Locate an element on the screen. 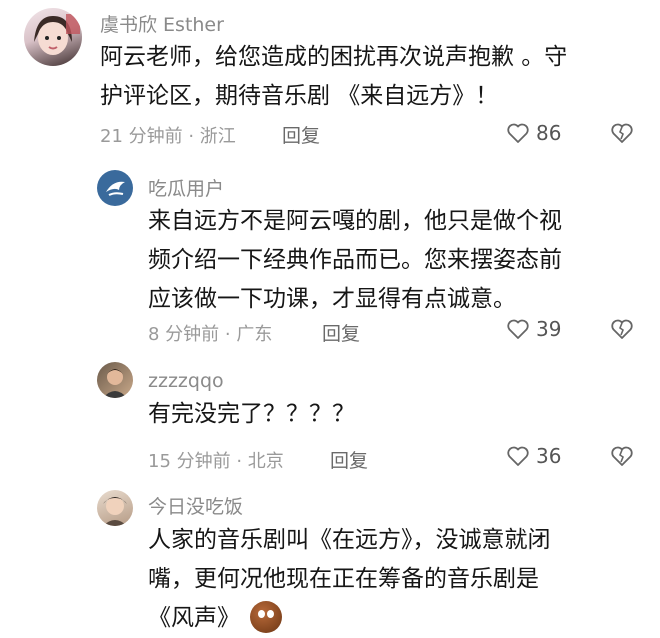 Image resolution: width=660 pixels, height=638 pixels. username: zzzzqqo is located at coordinates (186, 381).